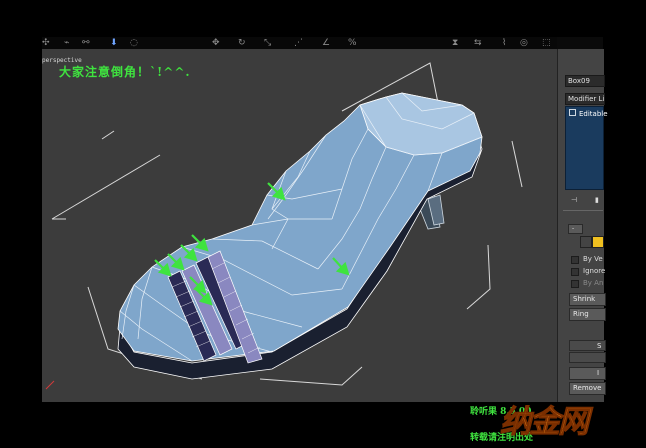  I want to click on bind-icon: ⚯, so click(86, 43).